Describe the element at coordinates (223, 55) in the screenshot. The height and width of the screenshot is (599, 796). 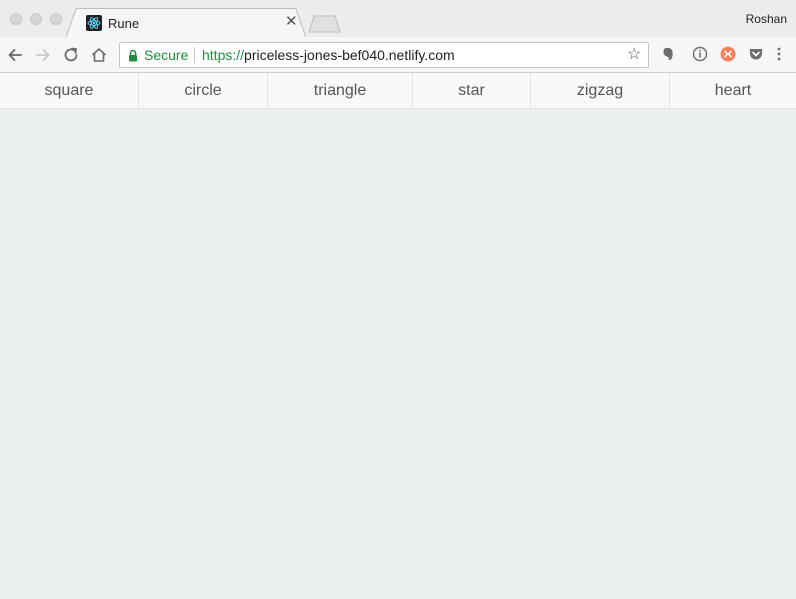
I see `url-scheme: https://` at that location.